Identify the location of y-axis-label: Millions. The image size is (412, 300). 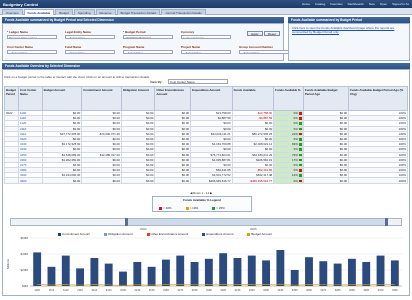
(8, 264).